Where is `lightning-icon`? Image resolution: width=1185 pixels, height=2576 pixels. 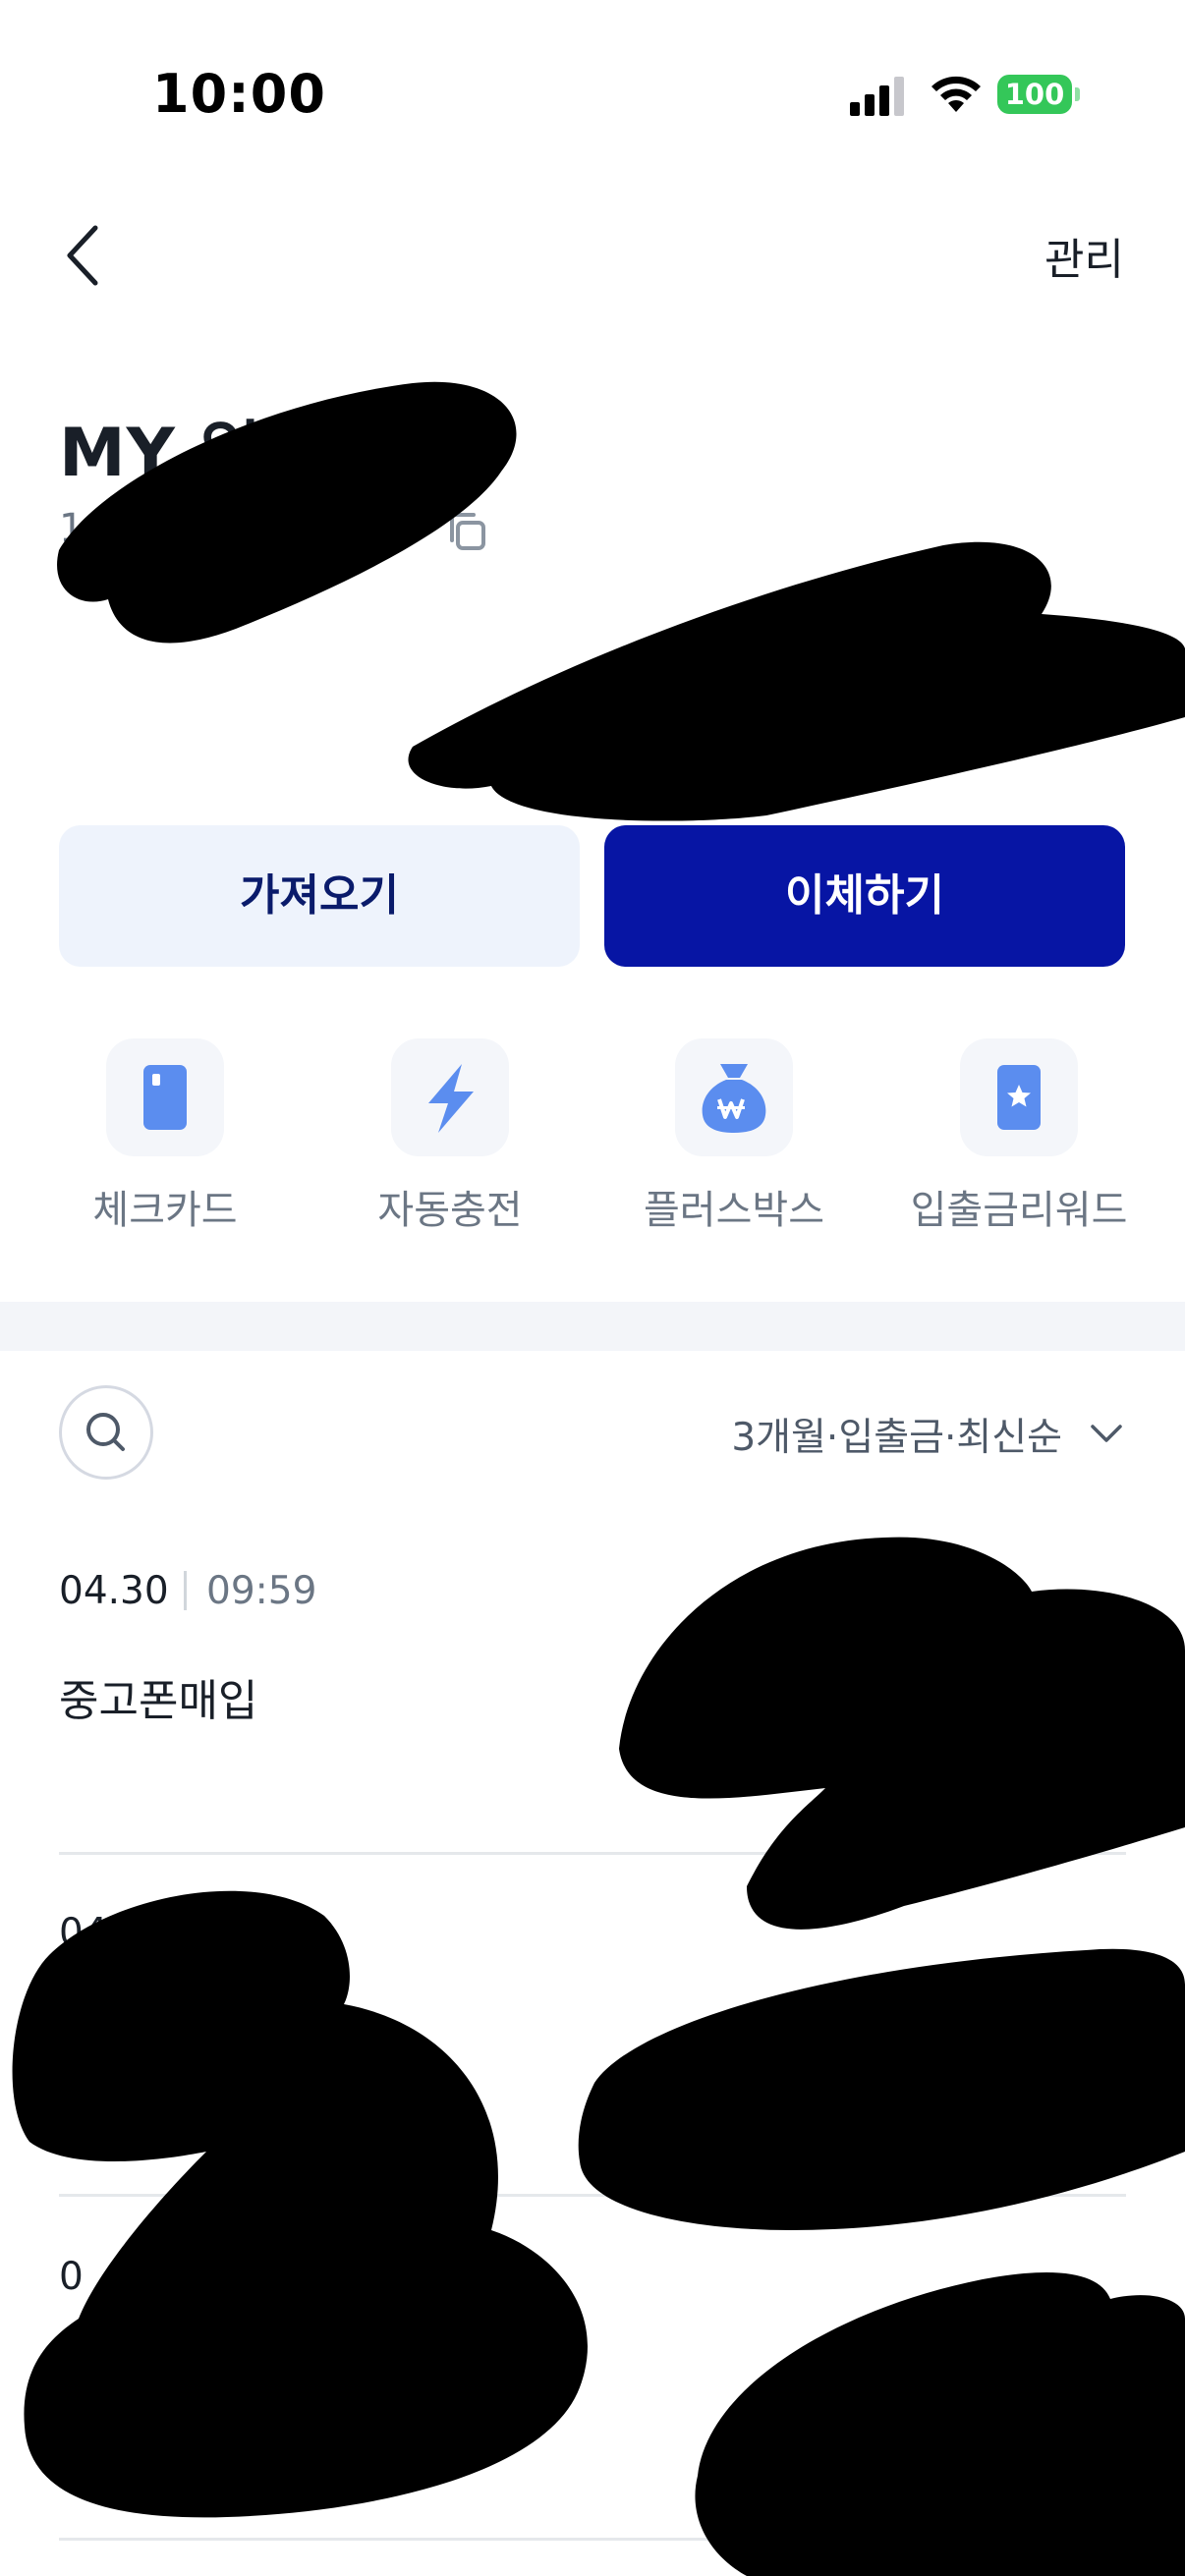
lightning-icon is located at coordinates (451, 1098).